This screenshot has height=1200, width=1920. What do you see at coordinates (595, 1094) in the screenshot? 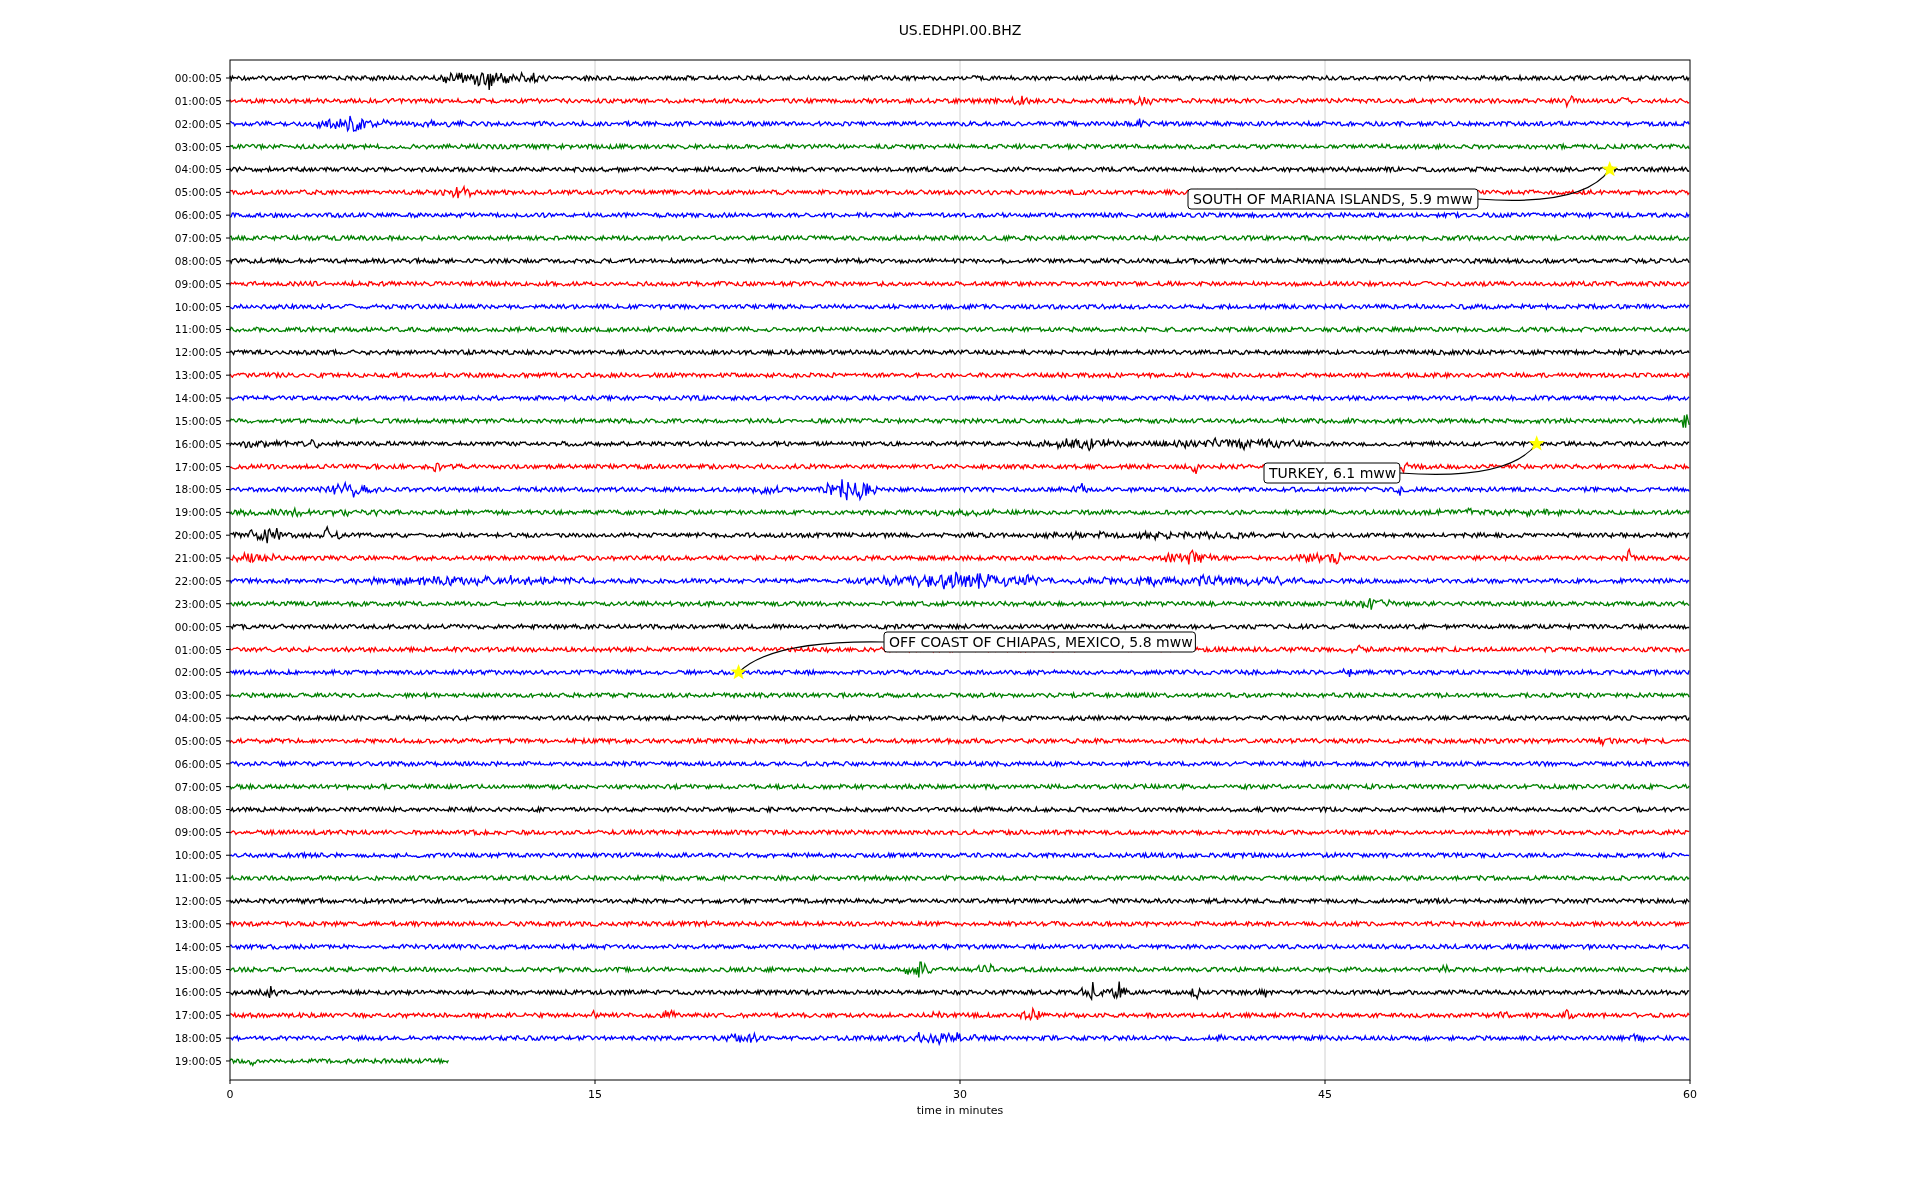
I see `x-tick-label: 15` at bounding box center [595, 1094].